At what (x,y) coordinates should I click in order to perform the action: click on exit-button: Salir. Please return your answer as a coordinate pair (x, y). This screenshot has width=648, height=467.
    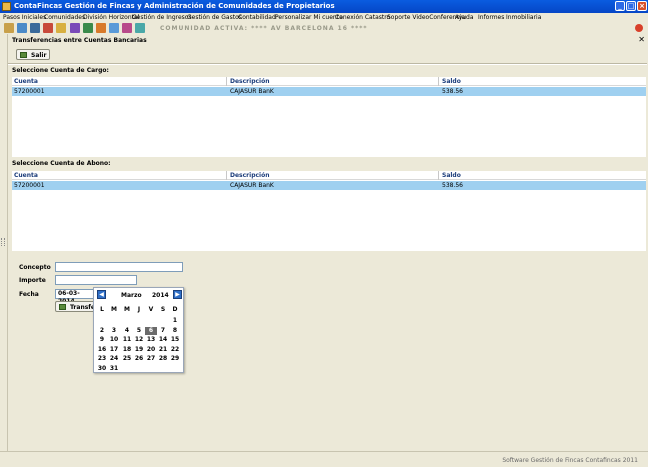
    Looking at the image, I should click on (33, 54).